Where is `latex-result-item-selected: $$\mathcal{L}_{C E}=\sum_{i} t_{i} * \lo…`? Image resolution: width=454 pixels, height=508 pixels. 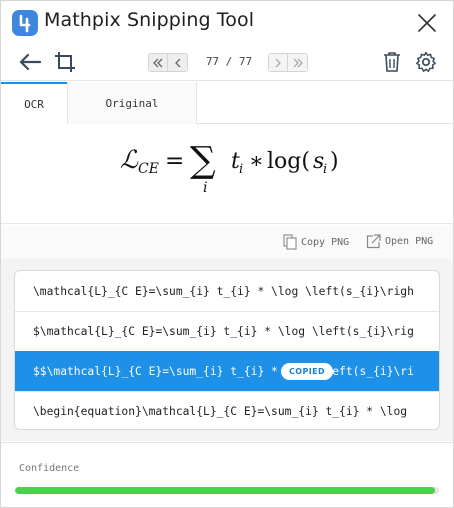 latex-result-item-selected: $$\mathcal{L}_{C E}=\sum_{i} t_{i} * \lo… is located at coordinates (227, 371).